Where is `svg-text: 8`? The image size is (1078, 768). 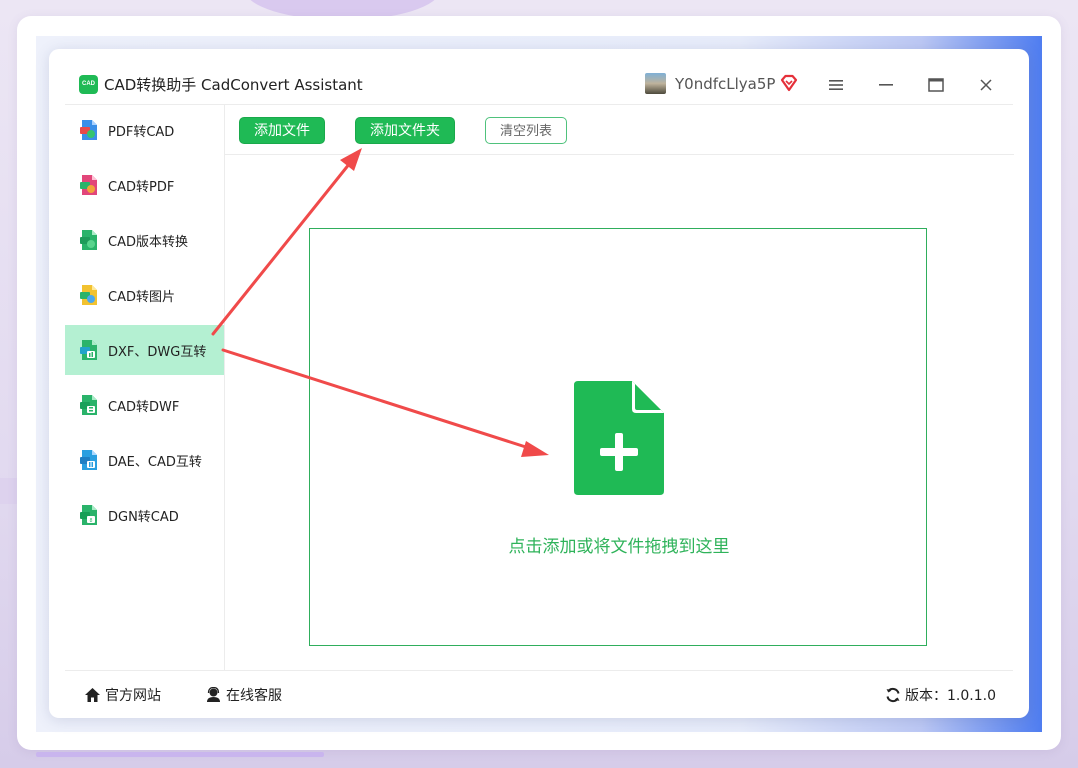 svg-text: 8 is located at coordinates (91, 521).